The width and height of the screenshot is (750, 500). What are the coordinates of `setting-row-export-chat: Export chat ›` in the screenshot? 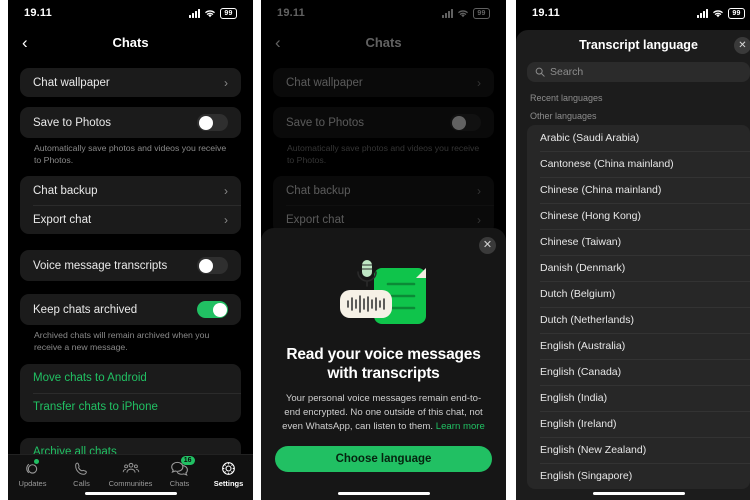 It's located at (130, 219).